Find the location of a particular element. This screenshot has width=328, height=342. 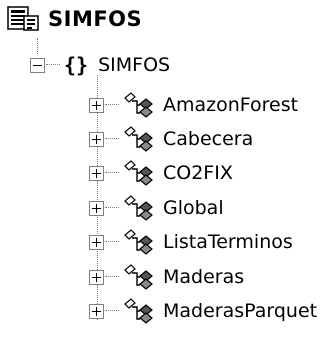

collapse-toggle-icon is located at coordinates (37, 65).